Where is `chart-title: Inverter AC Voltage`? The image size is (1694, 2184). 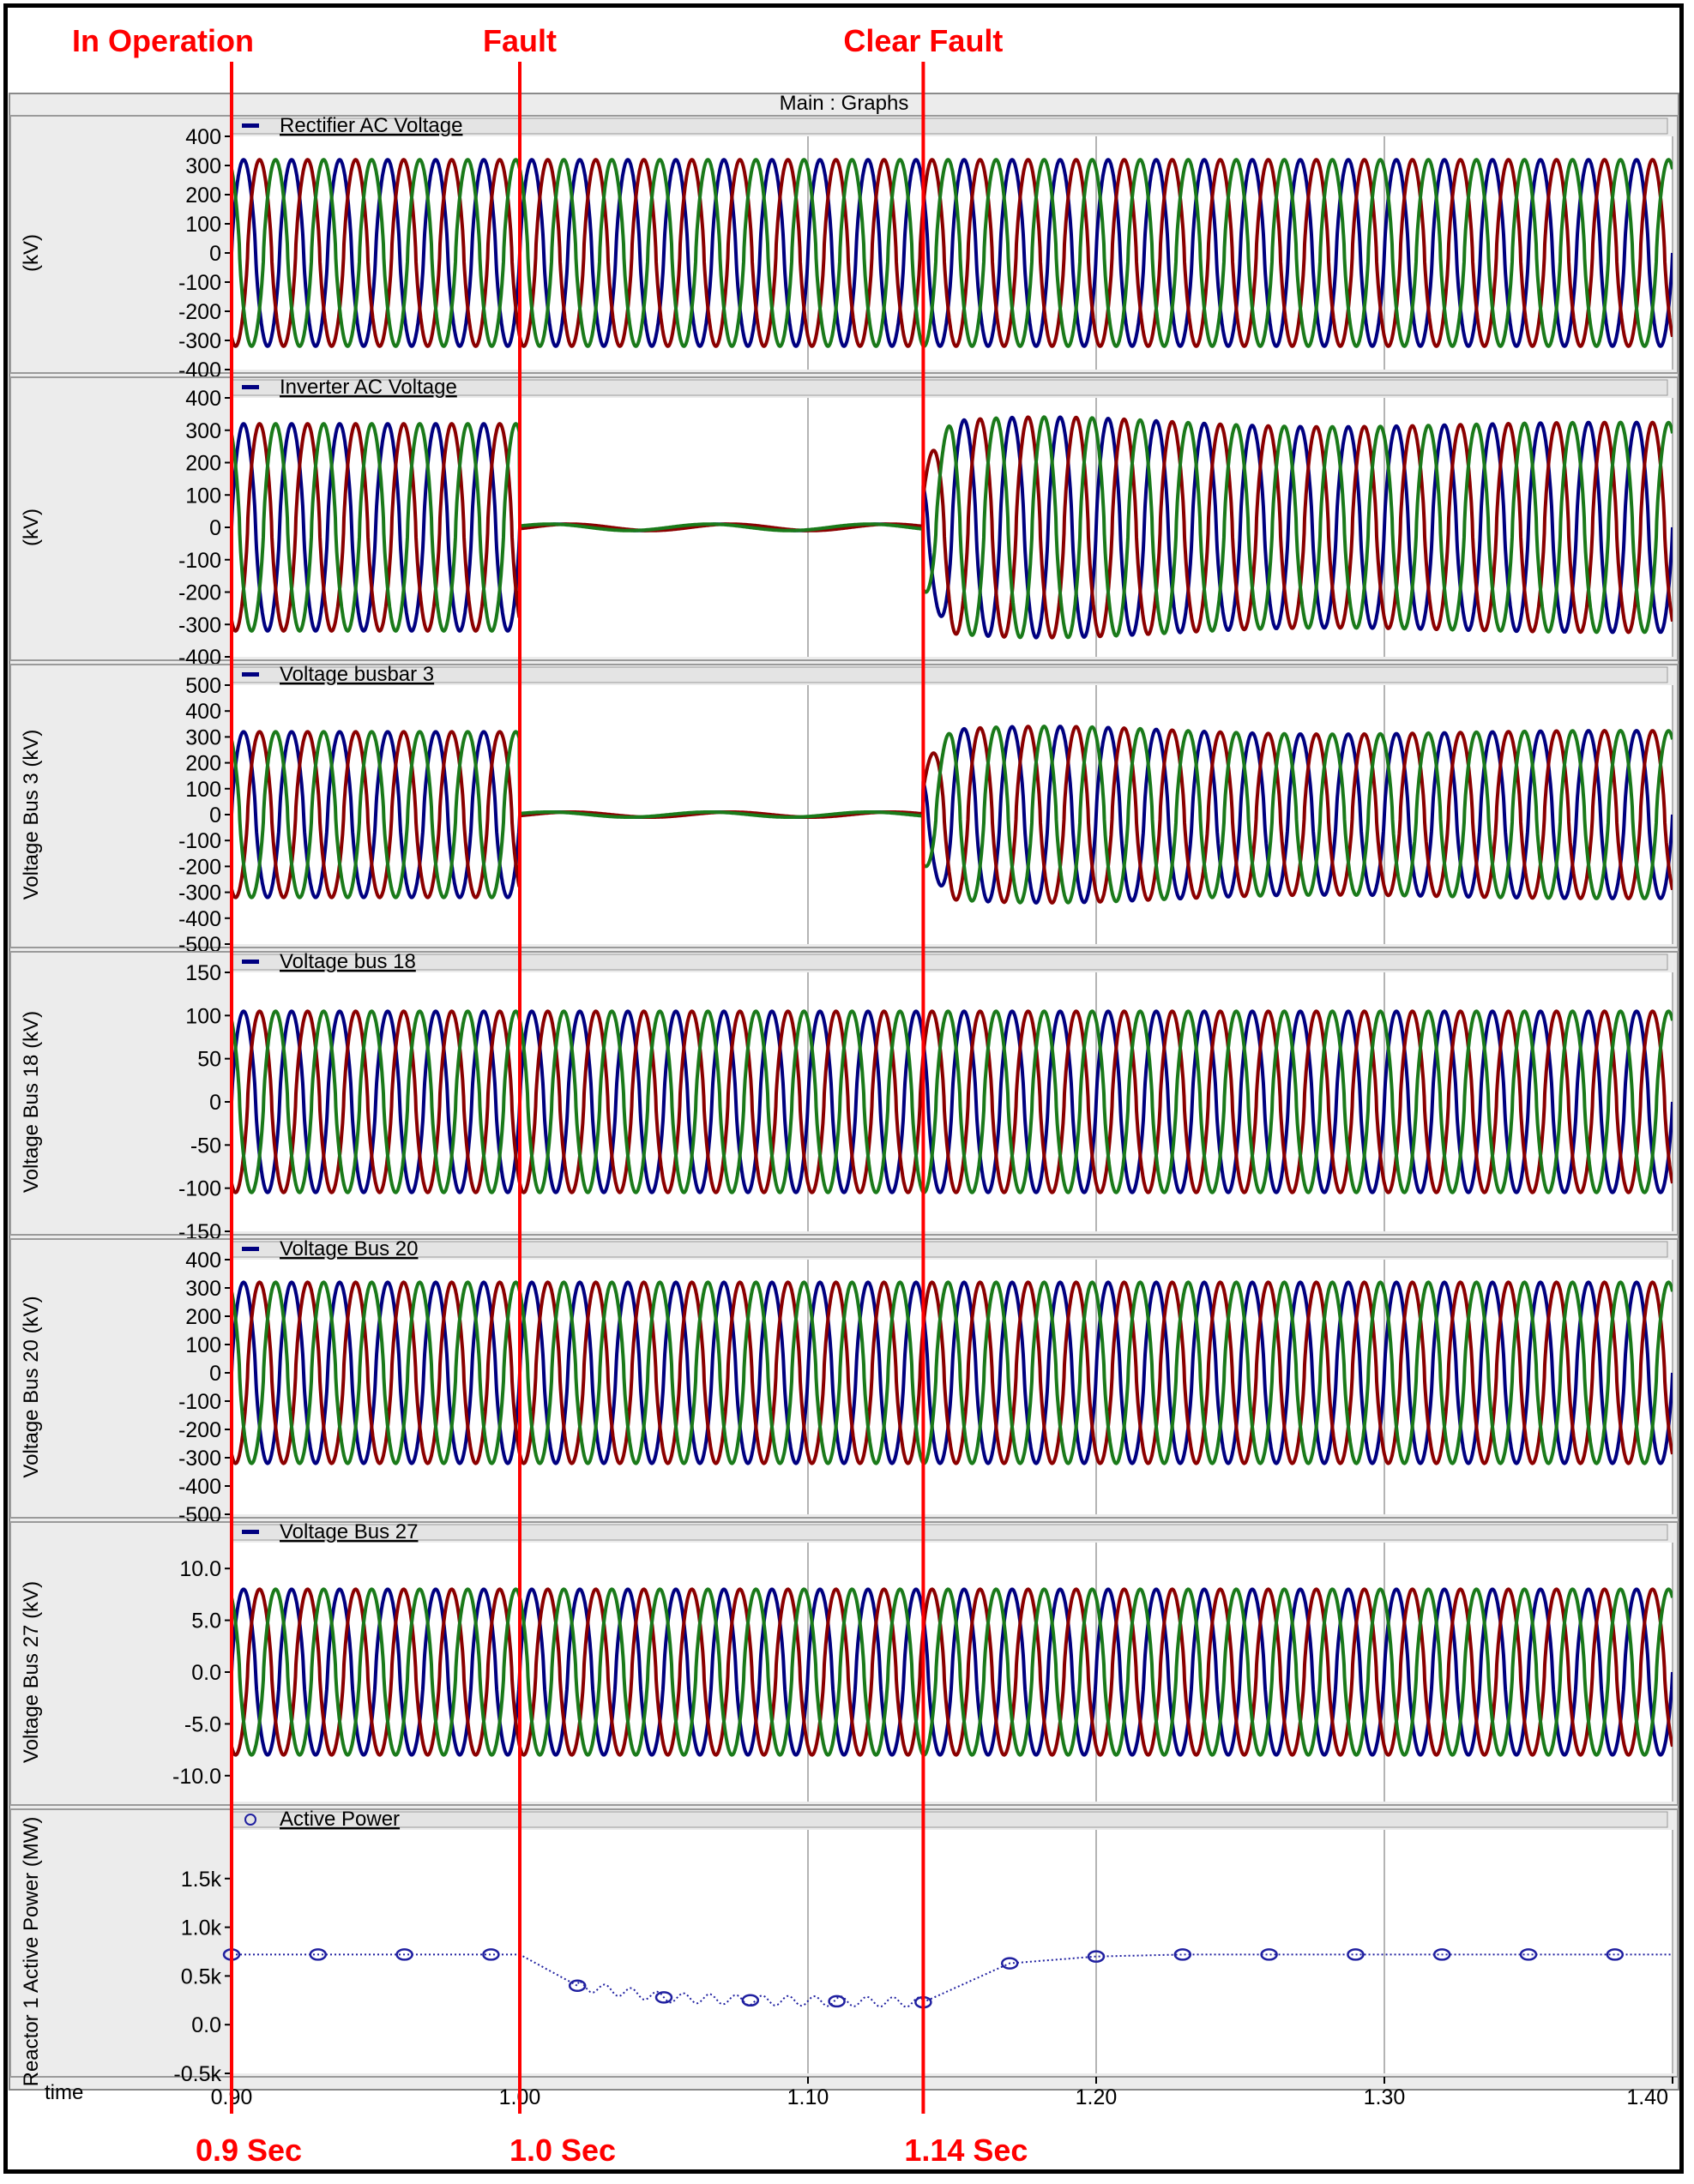 chart-title: Inverter AC Voltage is located at coordinates (368, 387).